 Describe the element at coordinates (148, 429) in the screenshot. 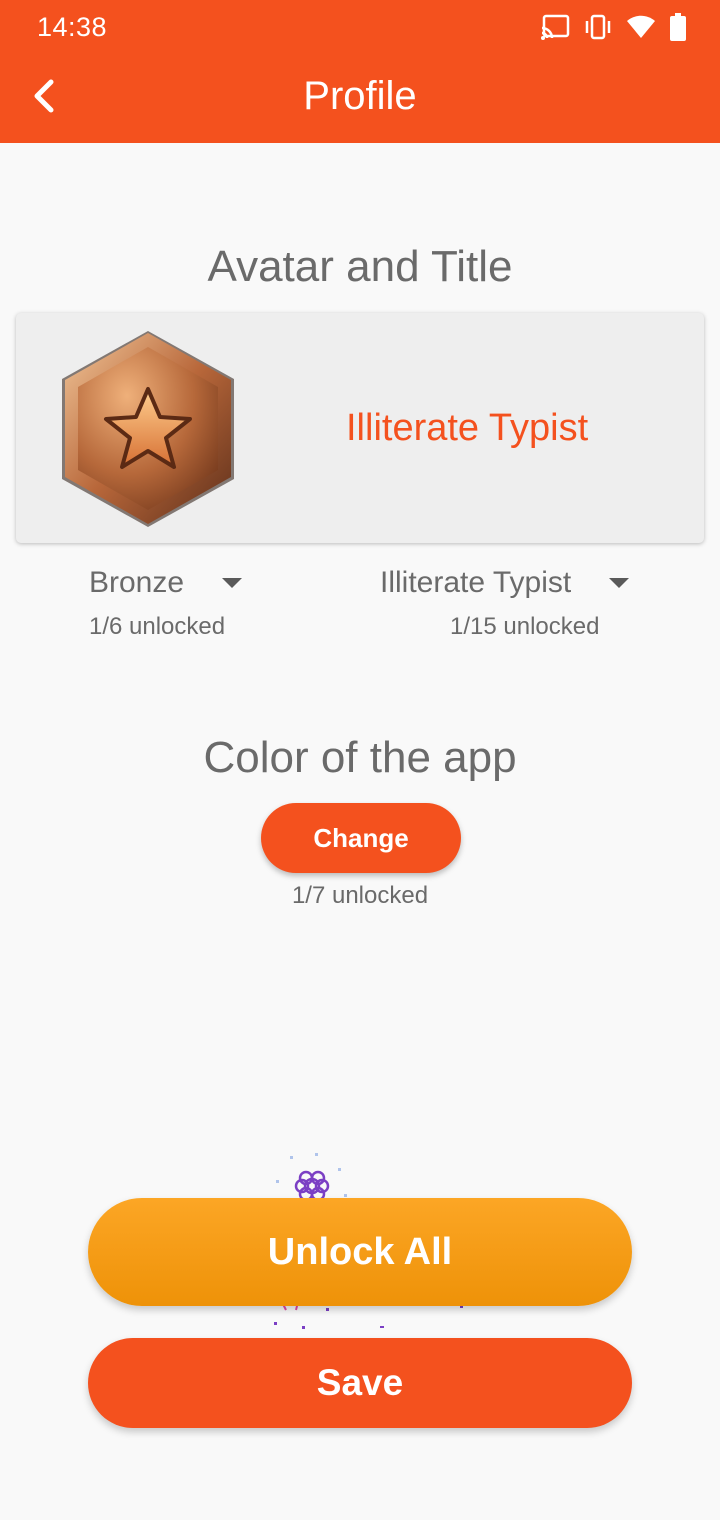

I see `bronze-star-badge-icon` at that location.